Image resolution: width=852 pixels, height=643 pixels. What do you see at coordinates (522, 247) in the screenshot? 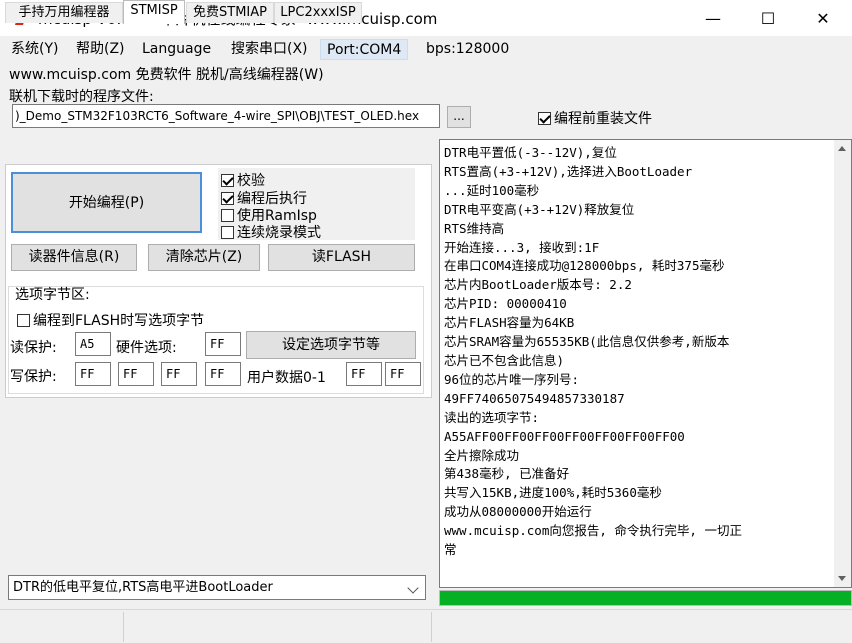
I see `log-line: 开始连接...3, 接收到:1F` at bounding box center [522, 247].